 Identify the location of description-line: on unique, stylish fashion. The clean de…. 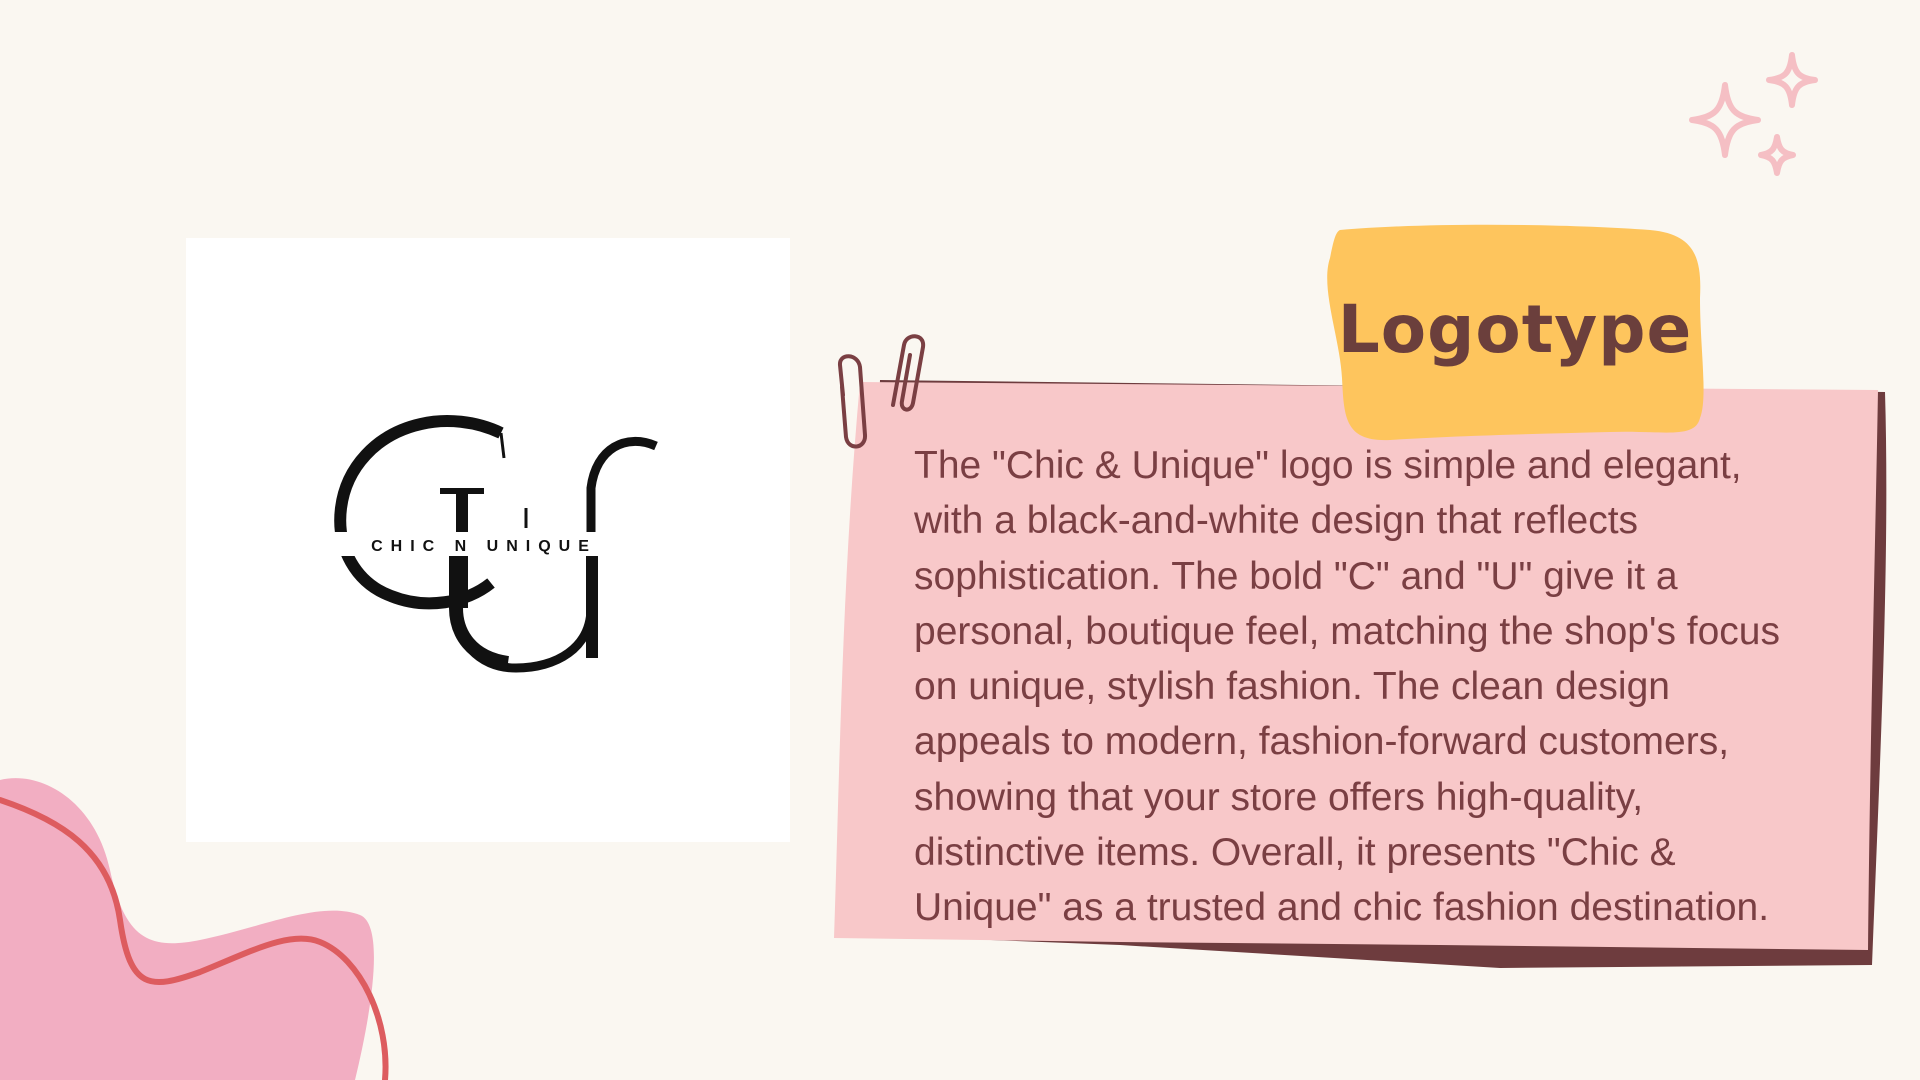
(1292, 687).